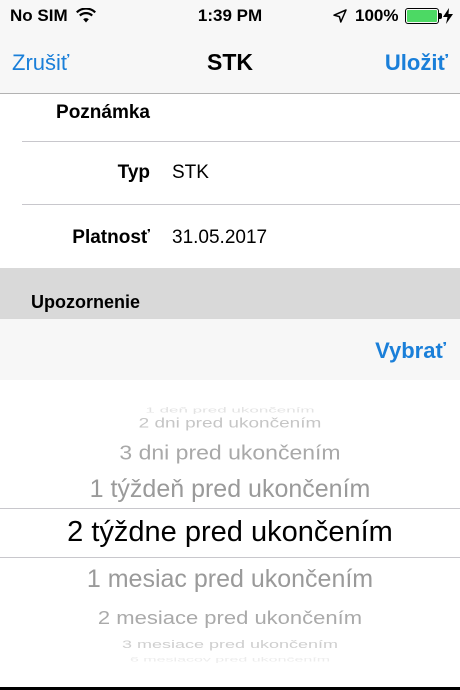  I want to click on validity-row: Platnosť 31.05.2017, so click(230, 236).